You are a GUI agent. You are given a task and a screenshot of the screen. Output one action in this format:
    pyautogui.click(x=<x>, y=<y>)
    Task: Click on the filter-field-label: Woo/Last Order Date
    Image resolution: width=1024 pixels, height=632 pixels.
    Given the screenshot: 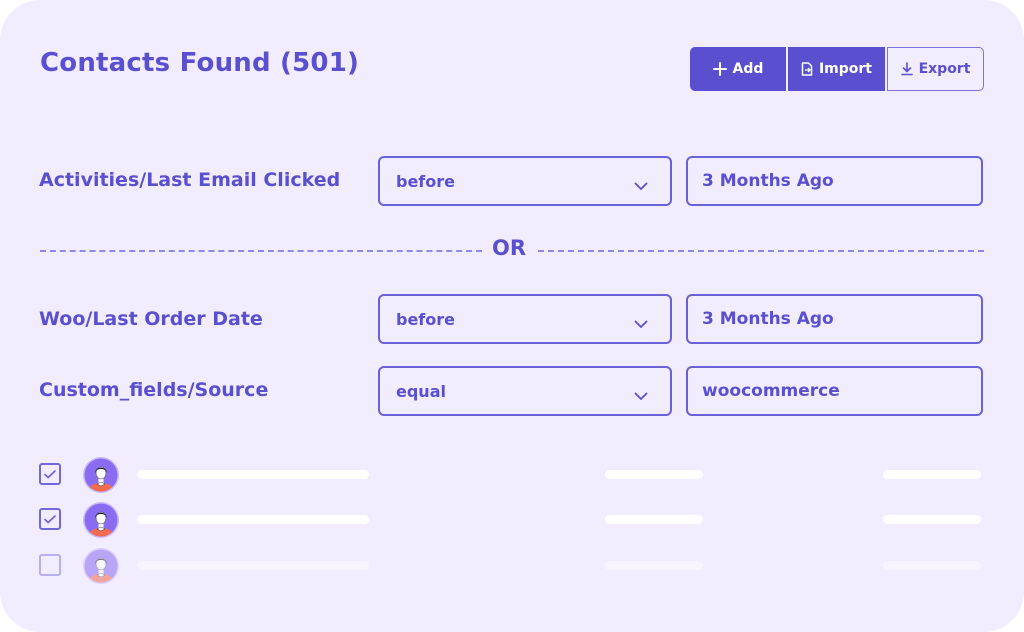 What is the action you would take?
    pyautogui.click(x=151, y=319)
    